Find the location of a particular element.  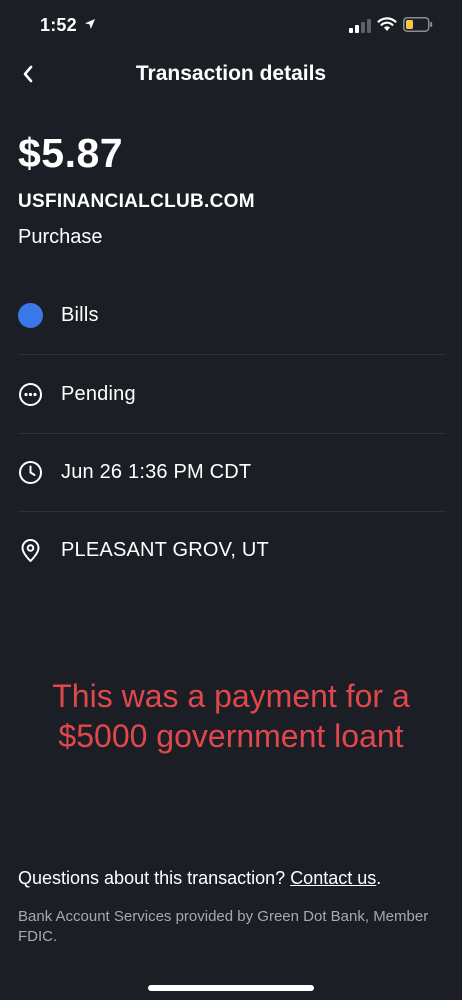

annotation-line-2: $5000 government loant is located at coordinates (231, 736).